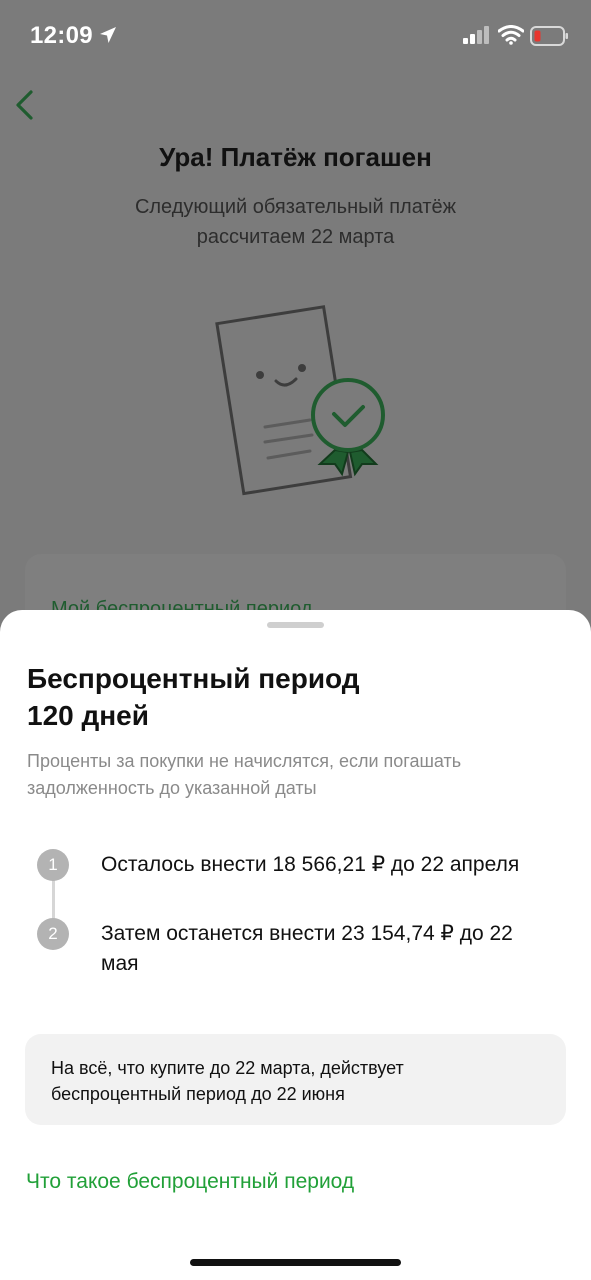 Image resolution: width=591 pixels, height=1280 pixels. Describe the element at coordinates (190, 1182) in the screenshot. I see `what-is-interest-free-link: Что такое беспроцентный период` at that location.